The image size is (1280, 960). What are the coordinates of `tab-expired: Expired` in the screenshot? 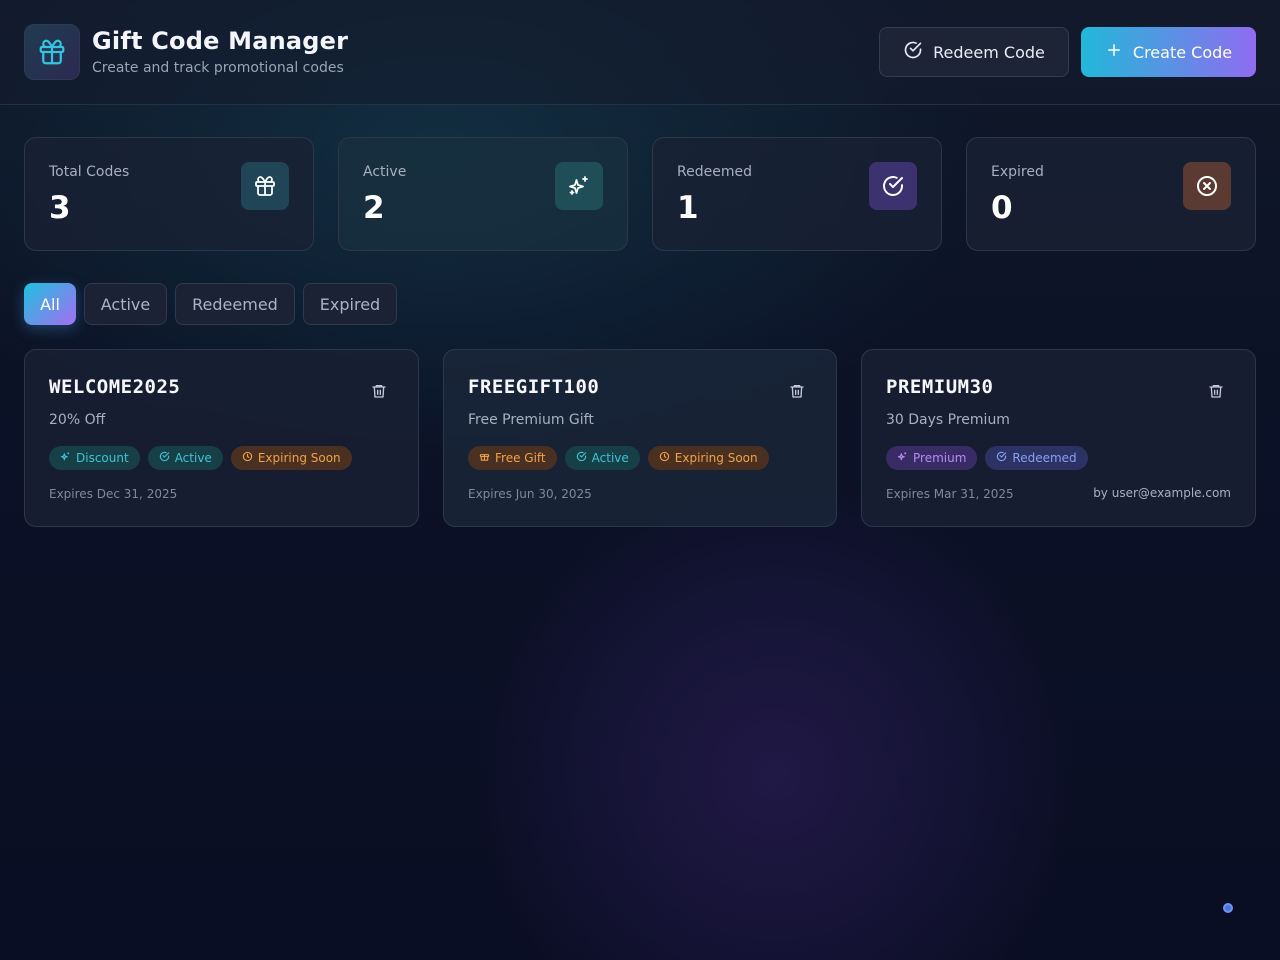 It's located at (350, 304).